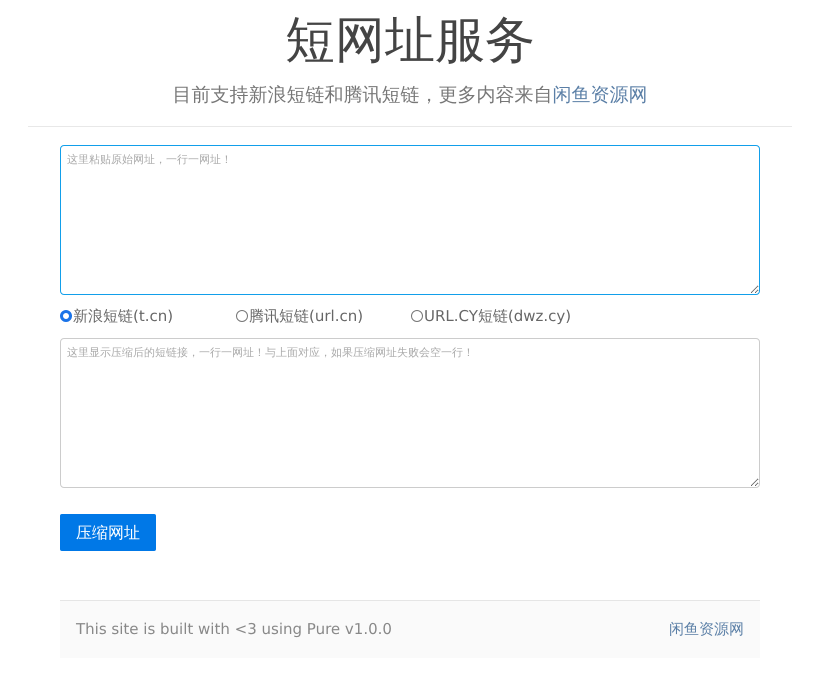  I want to click on footer-link: 闲鱼资源网, so click(706, 629).